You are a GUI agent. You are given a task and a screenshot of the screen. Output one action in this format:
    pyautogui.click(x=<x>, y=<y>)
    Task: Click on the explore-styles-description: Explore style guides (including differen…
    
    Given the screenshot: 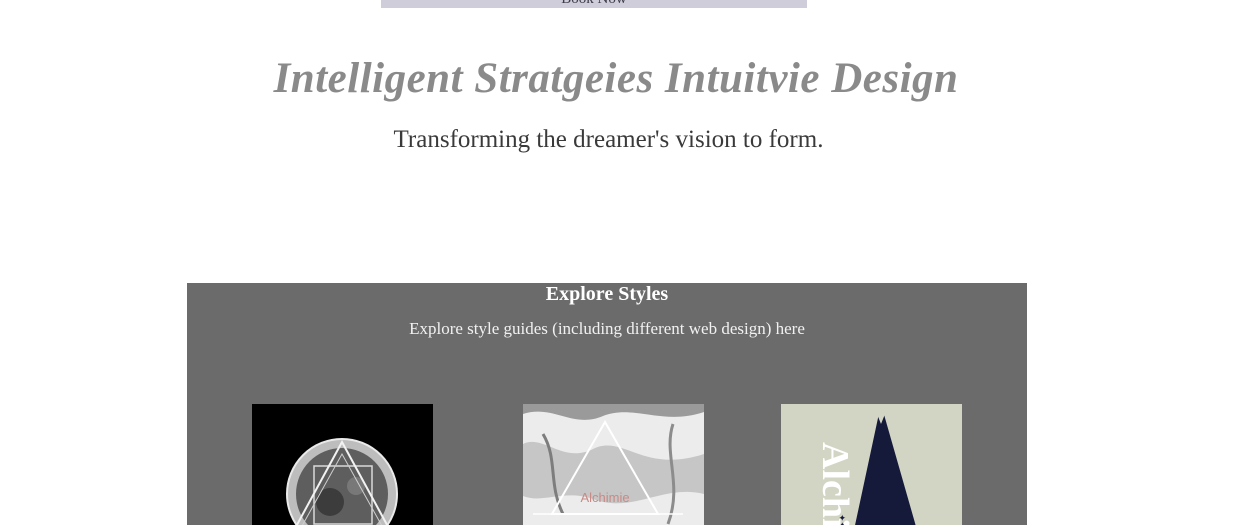 What is the action you would take?
    pyautogui.click(x=607, y=328)
    